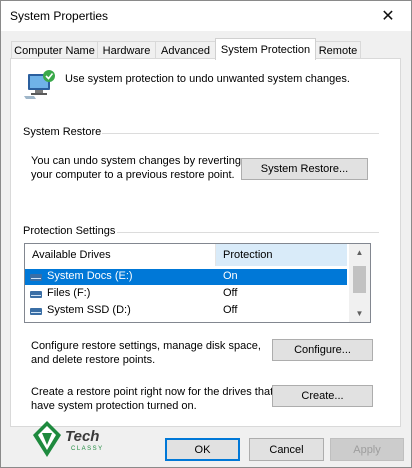 Image resolution: width=412 pixels, height=468 pixels. Describe the element at coordinates (367, 449) in the screenshot. I see `apply-button: Apply` at that location.